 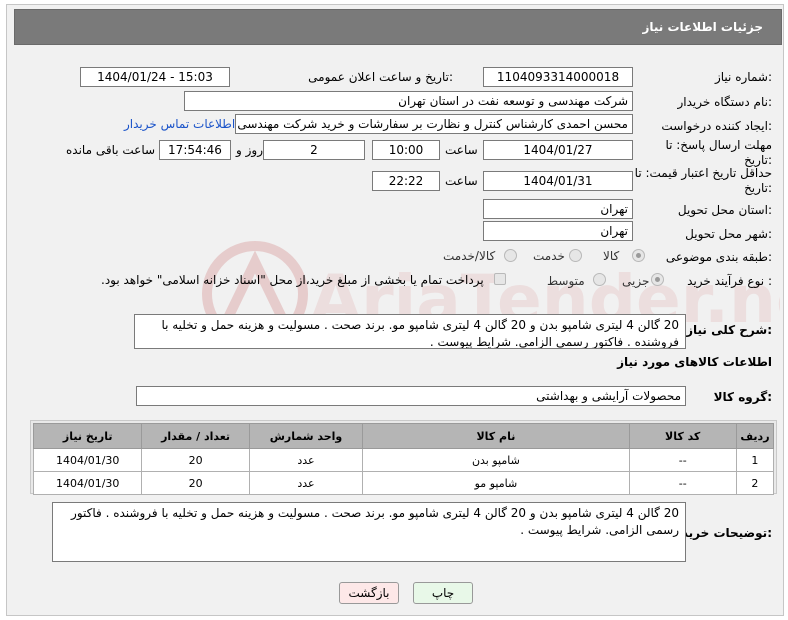 What do you see at coordinates (755, 483) in the screenshot?
I see `cell-row: 2` at bounding box center [755, 483].